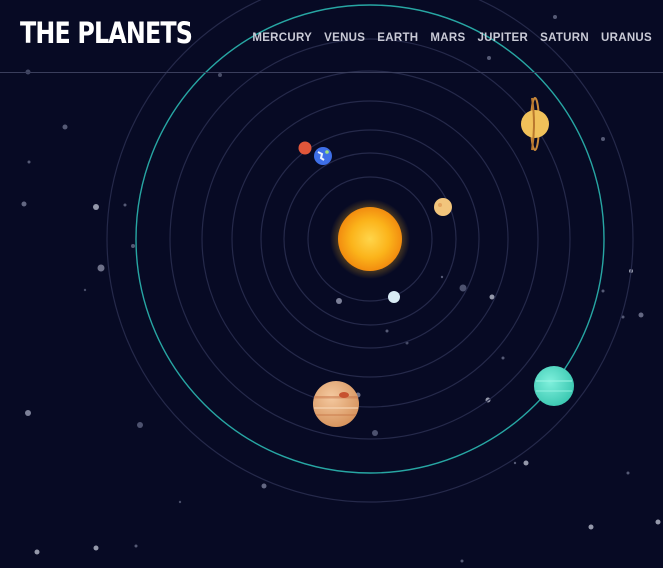  What do you see at coordinates (305, 148) in the screenshot?
I see `mars-icon` at bounding box center [305, 148].